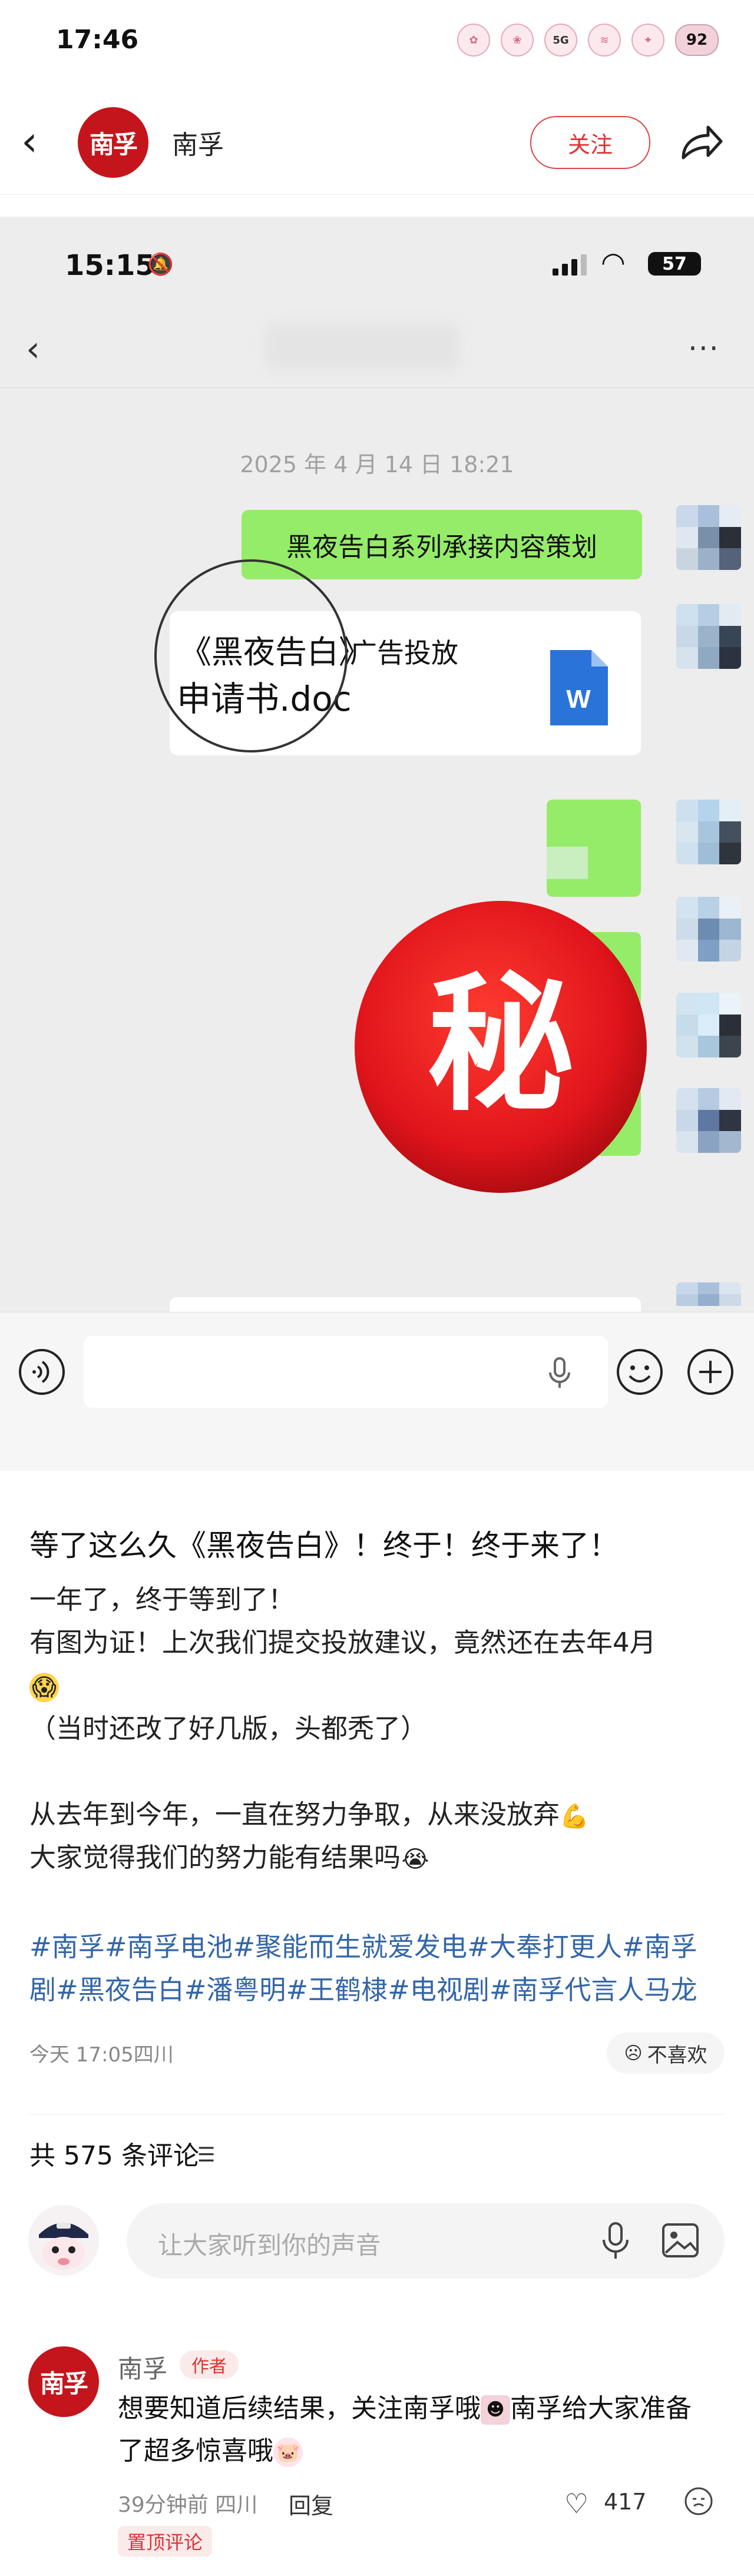 The height and width of the screenshot is (2576, 754). I want to click on hashtag-line: 剧#黑夜告白#潘粤明#王鹤棣#电视剧#南孚代言人马龙, so click(377, 1989).